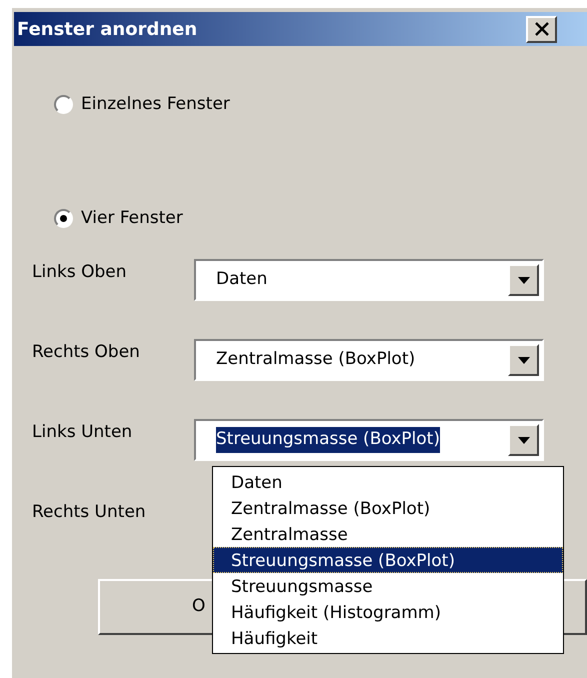 Image resolution: width=587 pixels, height=678 pixels. Describe the element at coordinates (155, 105) in the screenshot. I see `radio-label: Einzelnes Fenster` at that location.